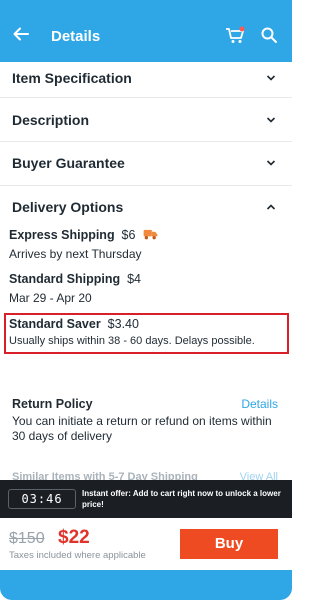 The width and height of the screenshot is (320, 600). What do you see at coordinates (52, 404) in the screenshot?
I see `return-policy-title: Return Policy` at bounding box center [52, 404].